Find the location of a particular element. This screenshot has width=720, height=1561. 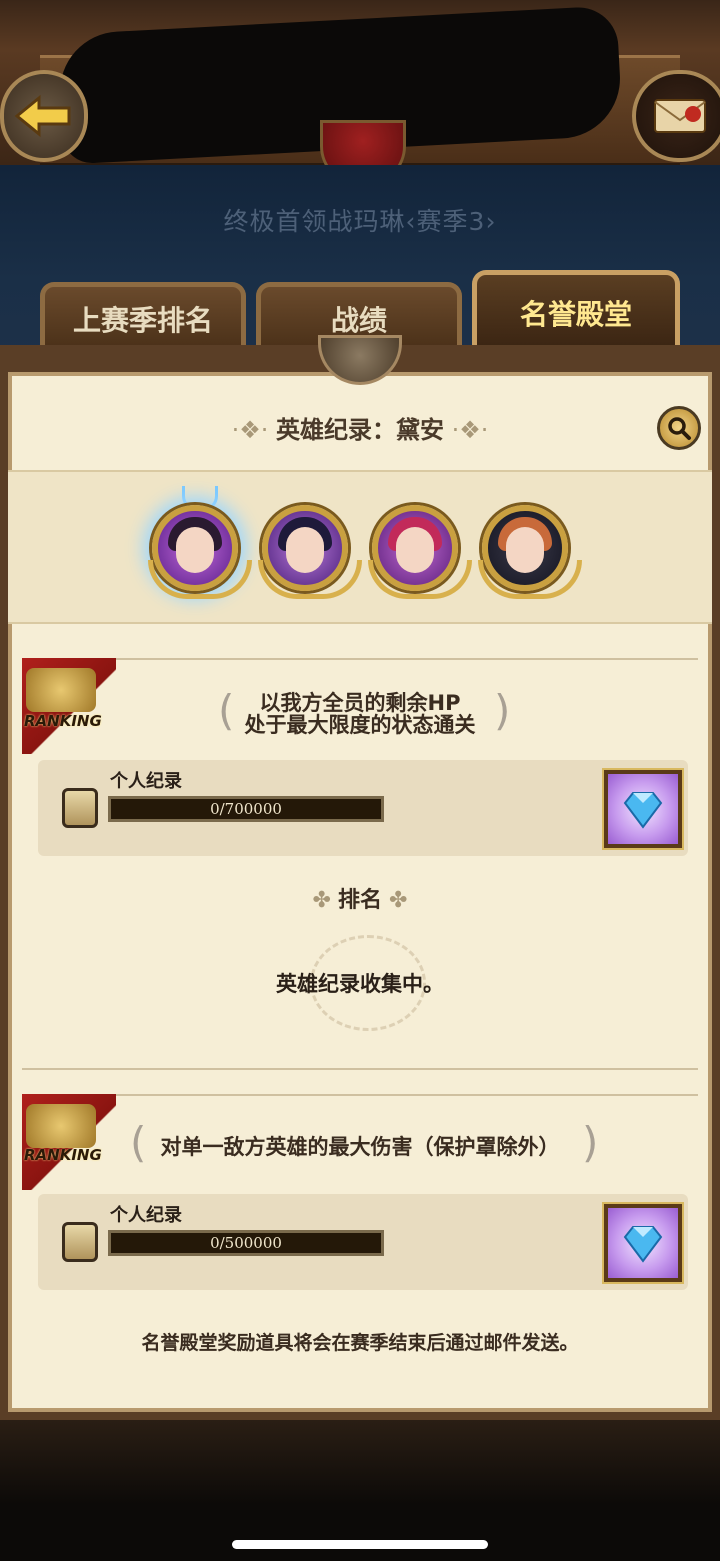

back-arrow-icon is located at coordinates (42, 116).